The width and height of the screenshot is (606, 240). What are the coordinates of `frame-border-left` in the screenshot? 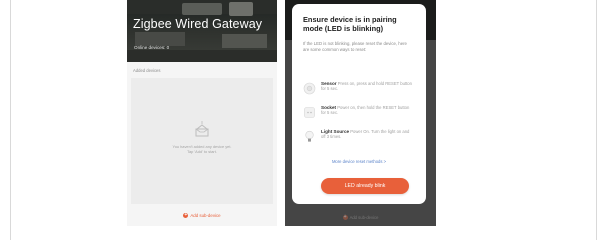 It's located at (10, 120).